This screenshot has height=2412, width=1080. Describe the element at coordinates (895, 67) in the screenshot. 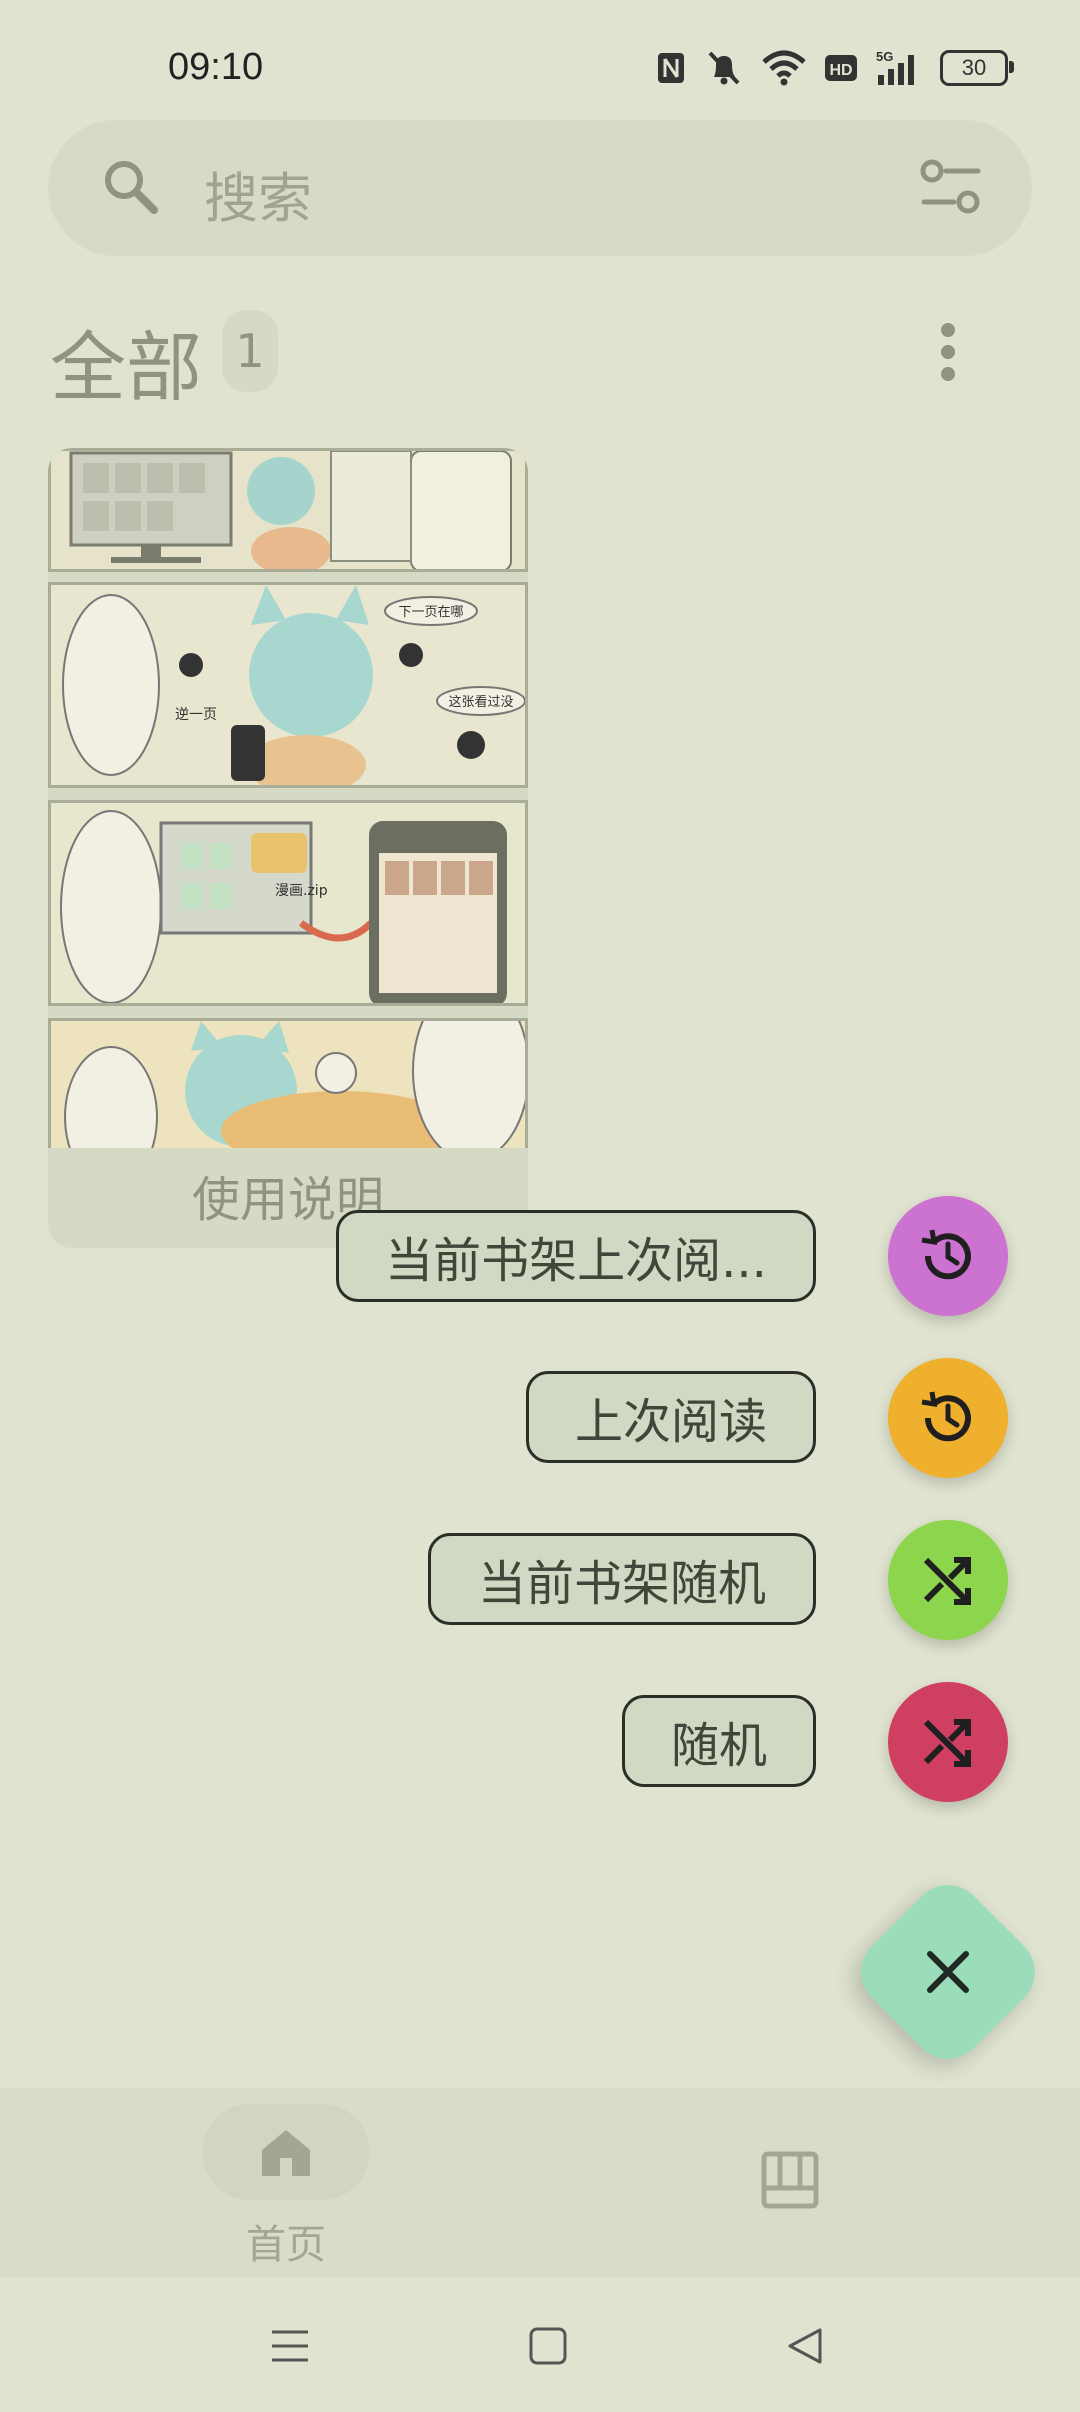

I see `signal-5g-icon: 5G` at that location.